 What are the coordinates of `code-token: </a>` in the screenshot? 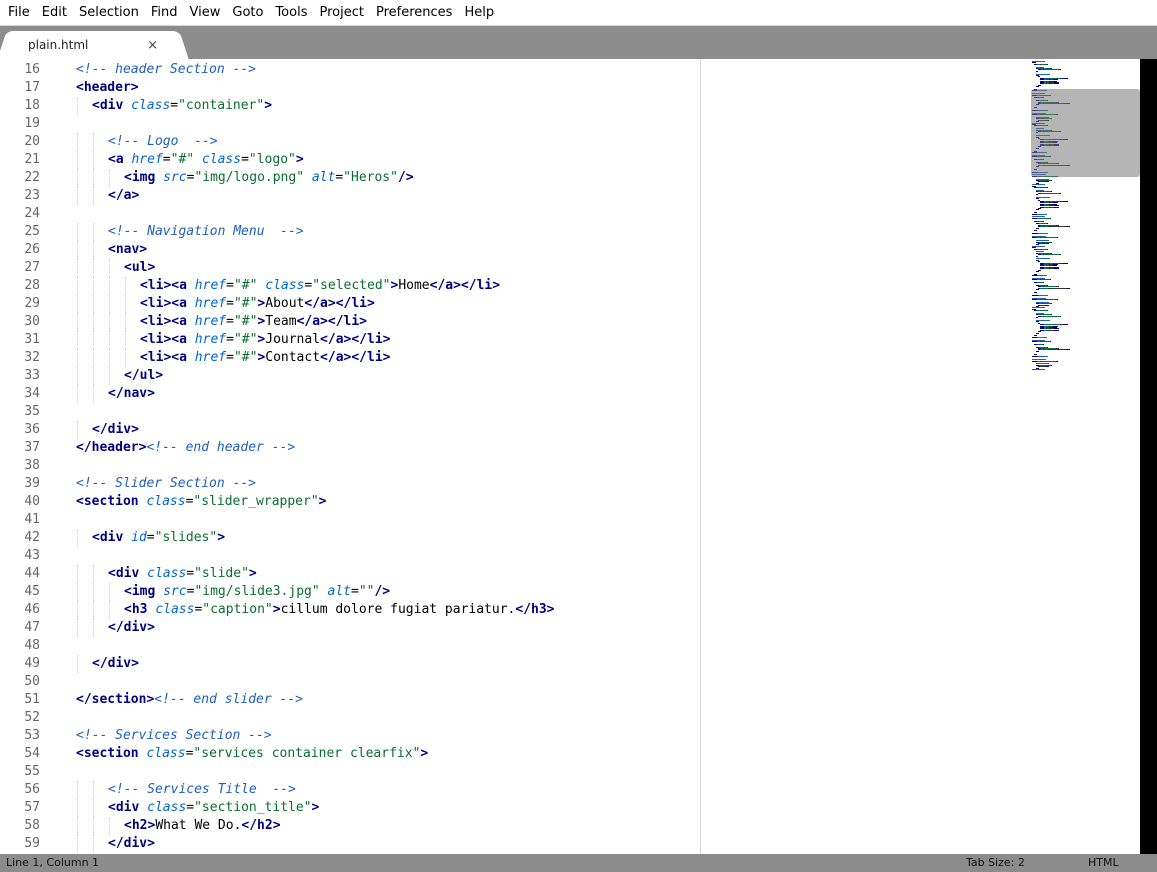 It's located at (124, 195).